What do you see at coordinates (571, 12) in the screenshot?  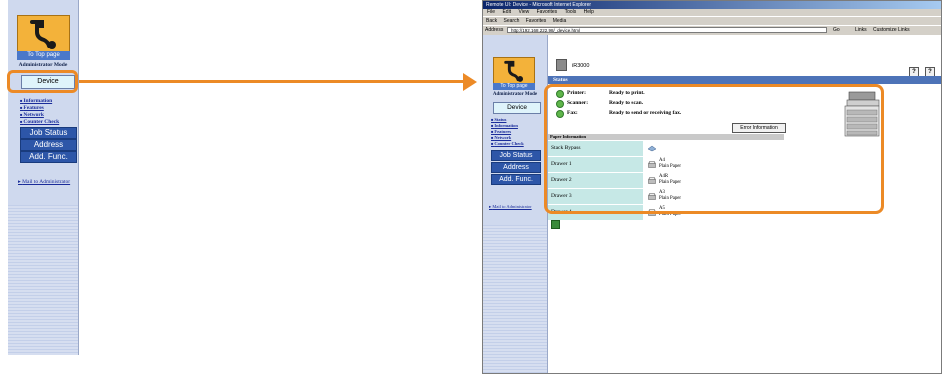 I see `menu-tools: Tools` at bounding box center [571, 12].